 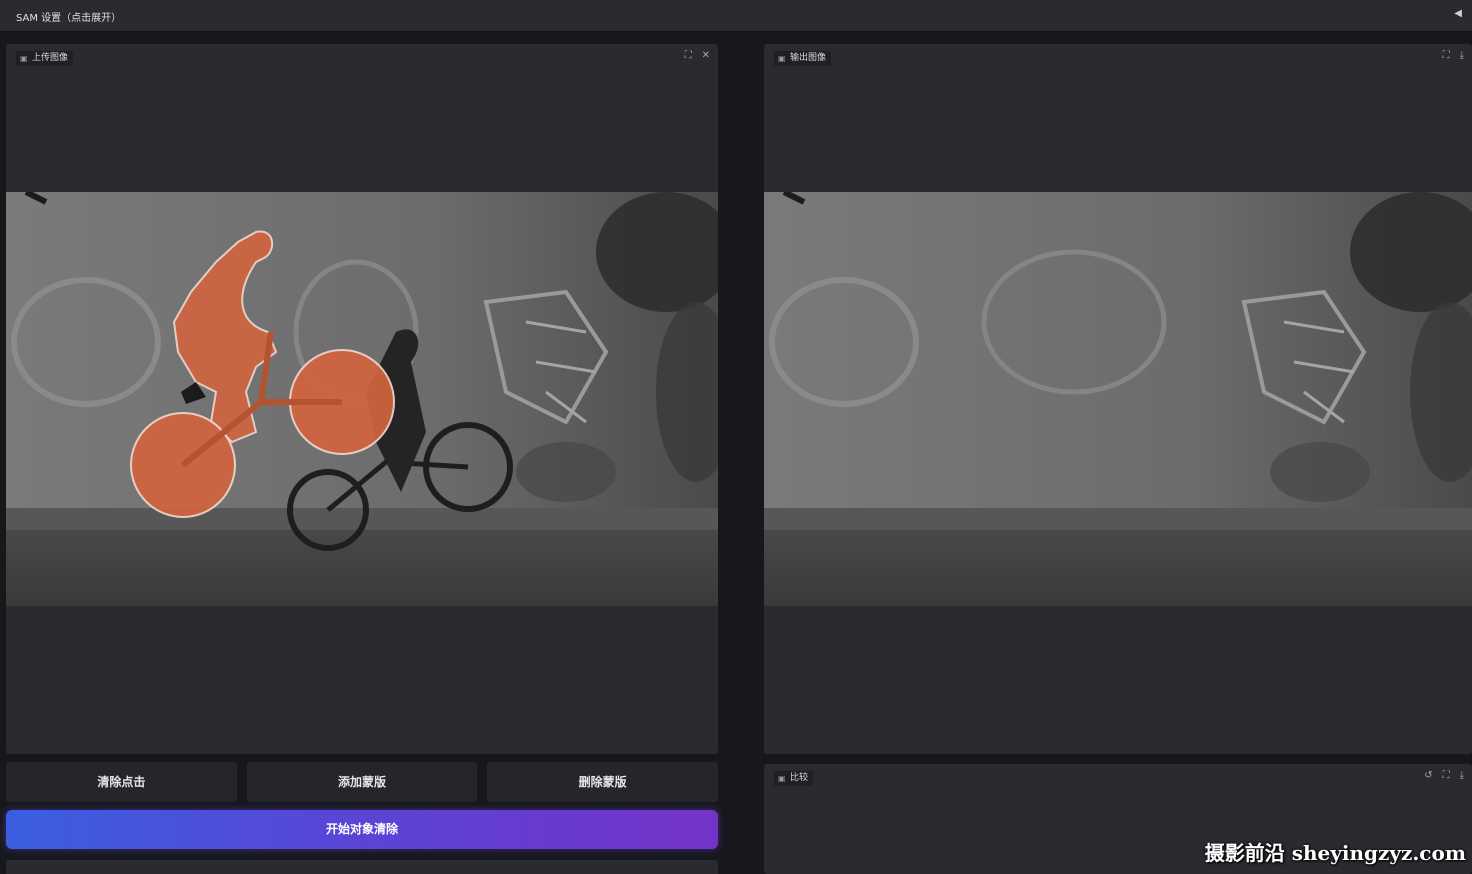 I want to click on add-mask-button: 添加蒙版, so click(x=362, y=782).